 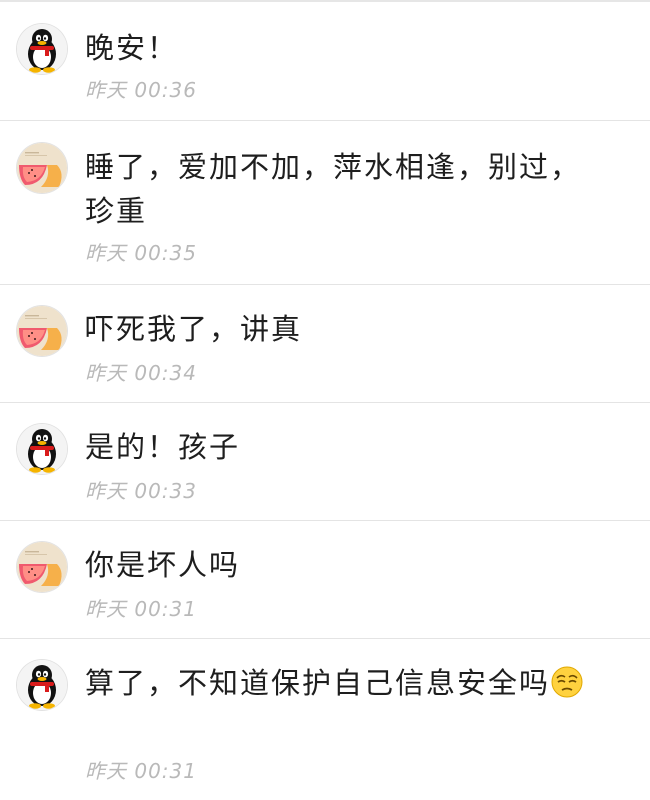 I want to click on message-text-content: 算了，不知道保护自己信息安全吗, so click(x=318, y=683).